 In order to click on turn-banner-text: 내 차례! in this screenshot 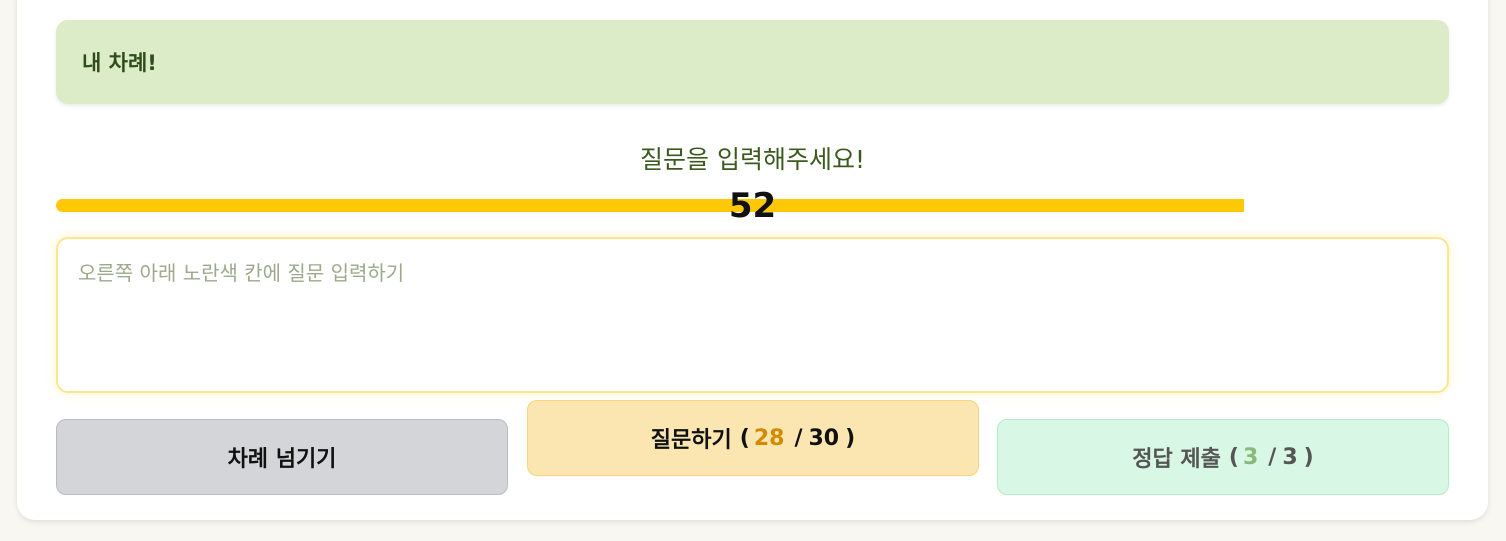, I will do `click(119, 63)`.